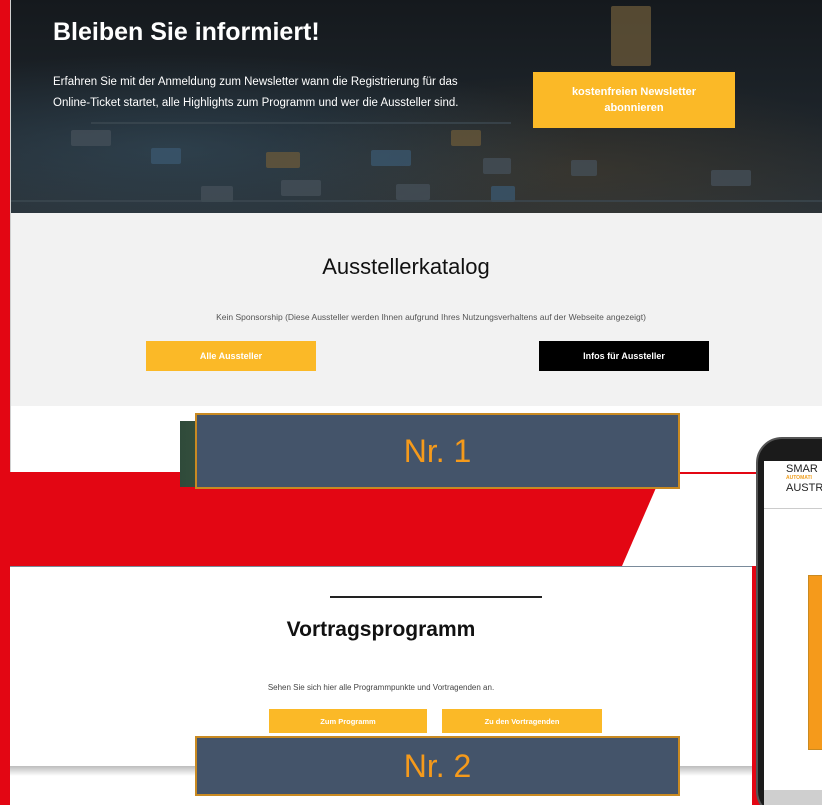 Image resolution: width=822 pixels, height=805 pixels. What do you see at coordinates (624, 356) in the screenshot?
I see `exhibitor-info-button: Infos für Aussteller` at bounding box center [624, 356].